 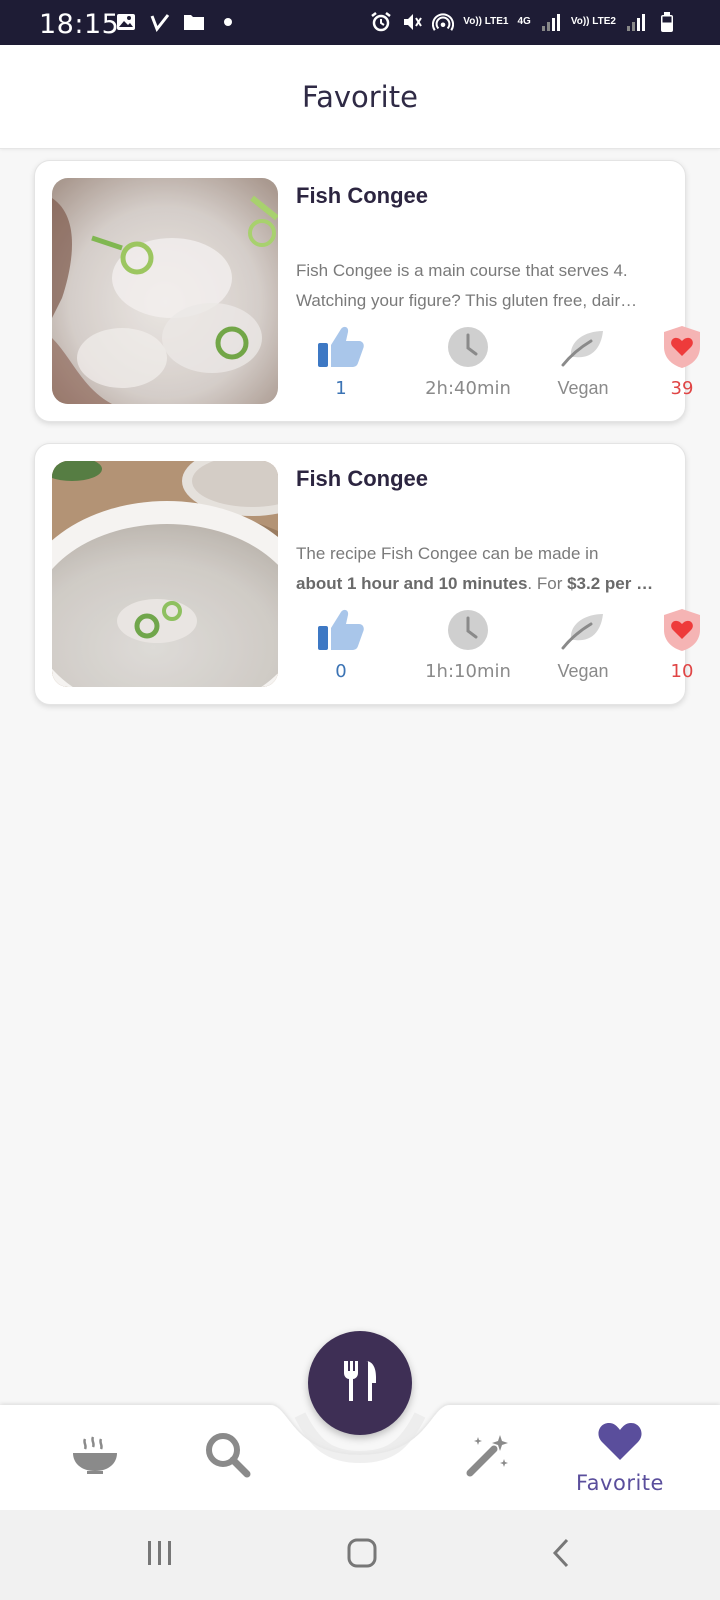 I want to click on dot-icon, so click(x=228, y=22).